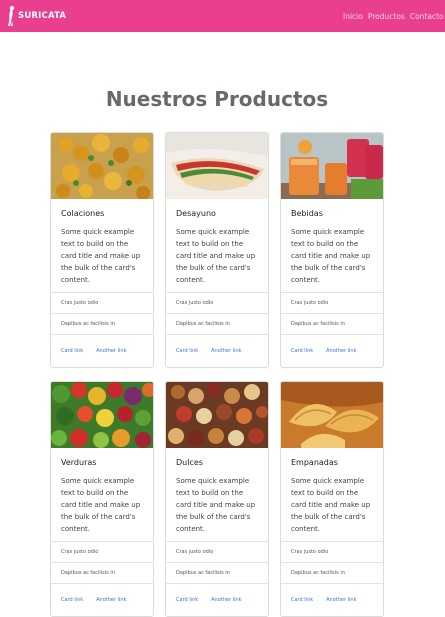 Image resolution: width=445 pixels, height=617 pixels. I want to click on brand-logo: SURICATA, so click(36, 16).